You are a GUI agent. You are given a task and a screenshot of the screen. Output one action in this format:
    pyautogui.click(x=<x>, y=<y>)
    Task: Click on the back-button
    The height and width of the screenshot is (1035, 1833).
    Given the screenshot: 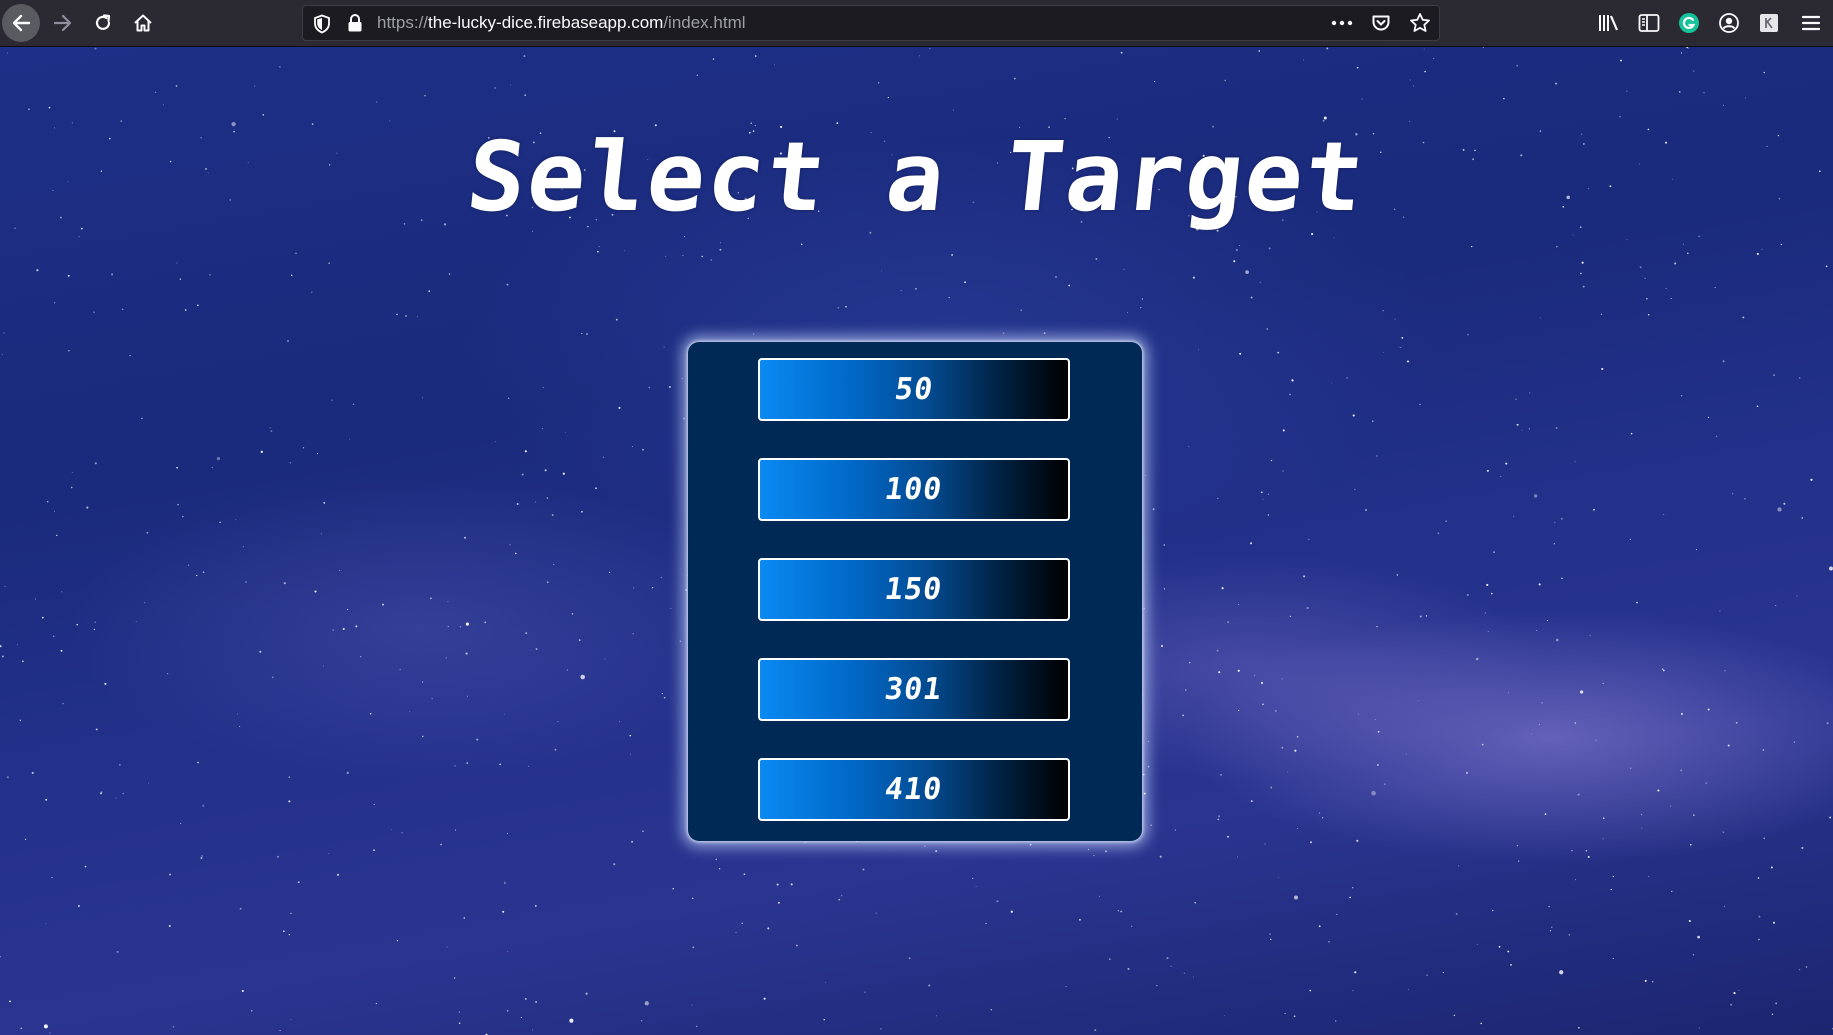 What is the action you would take?
    pyautogui.click(x=21, y=23)
    